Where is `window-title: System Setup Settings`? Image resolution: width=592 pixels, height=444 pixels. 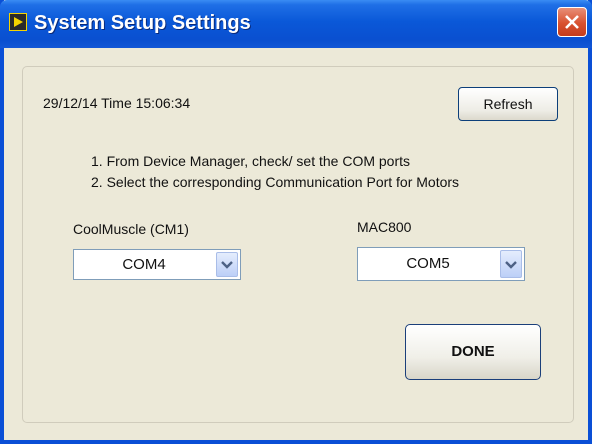 window-title: System Setup Settings is located at coordinates (142, 23).